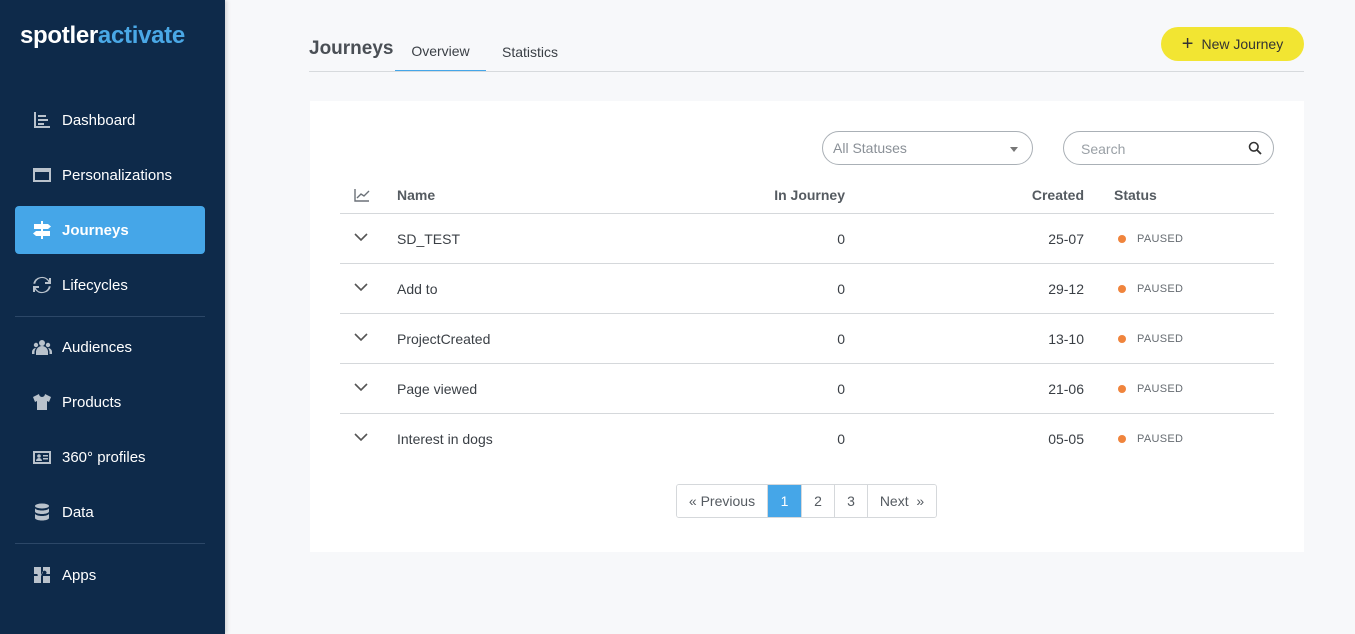  What do you see at coordinates (530, 51) in the screenshot?
I see `tab-statistics: Statistics` at bounding box center [530, 51].